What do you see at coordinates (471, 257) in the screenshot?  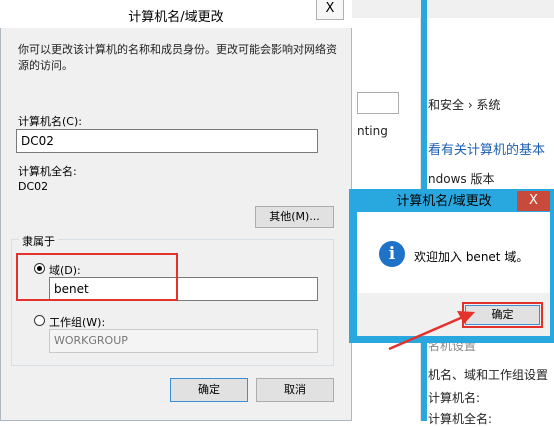 I see `popup-message: 欢迎加入 benet 域。` at bounding box center [471, 257].